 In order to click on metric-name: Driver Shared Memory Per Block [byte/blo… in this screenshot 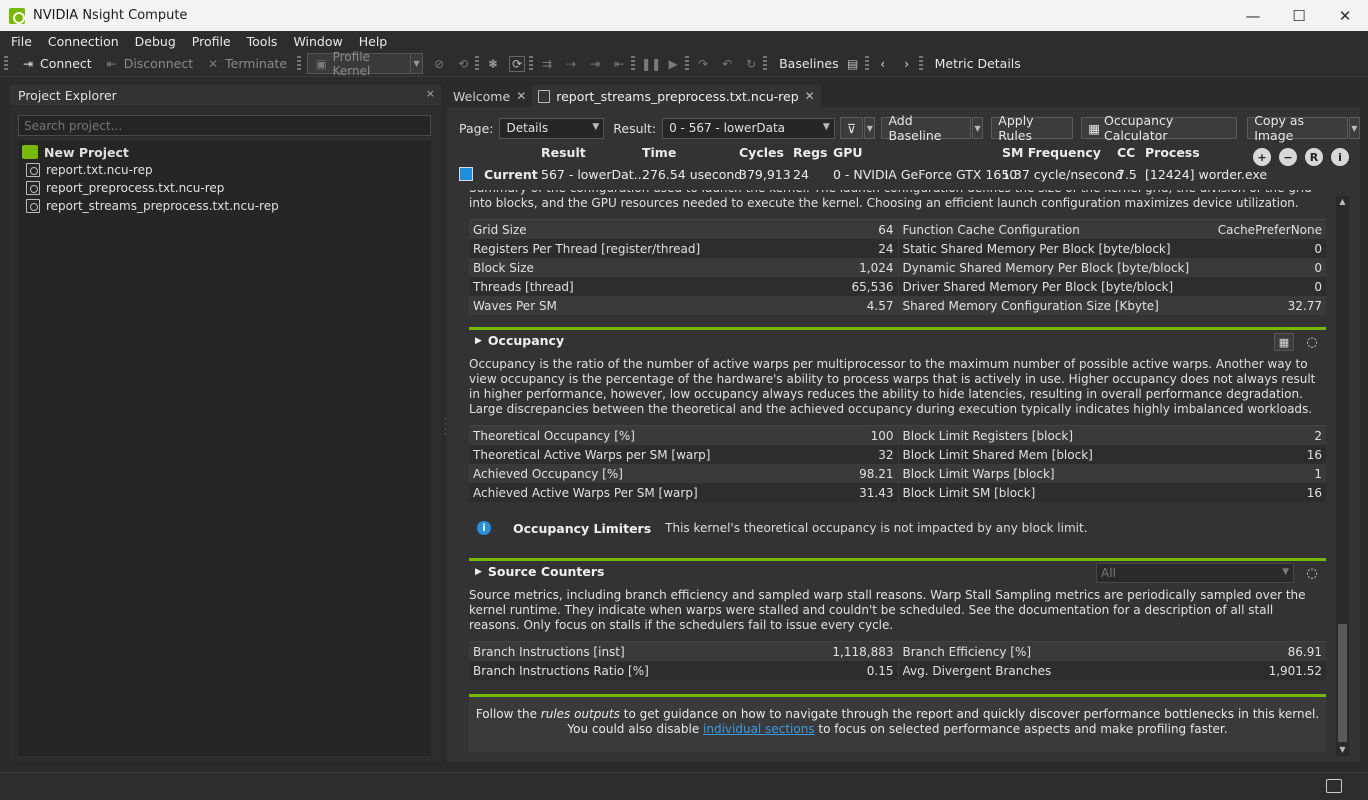, I will do `click(1038, 286)`.